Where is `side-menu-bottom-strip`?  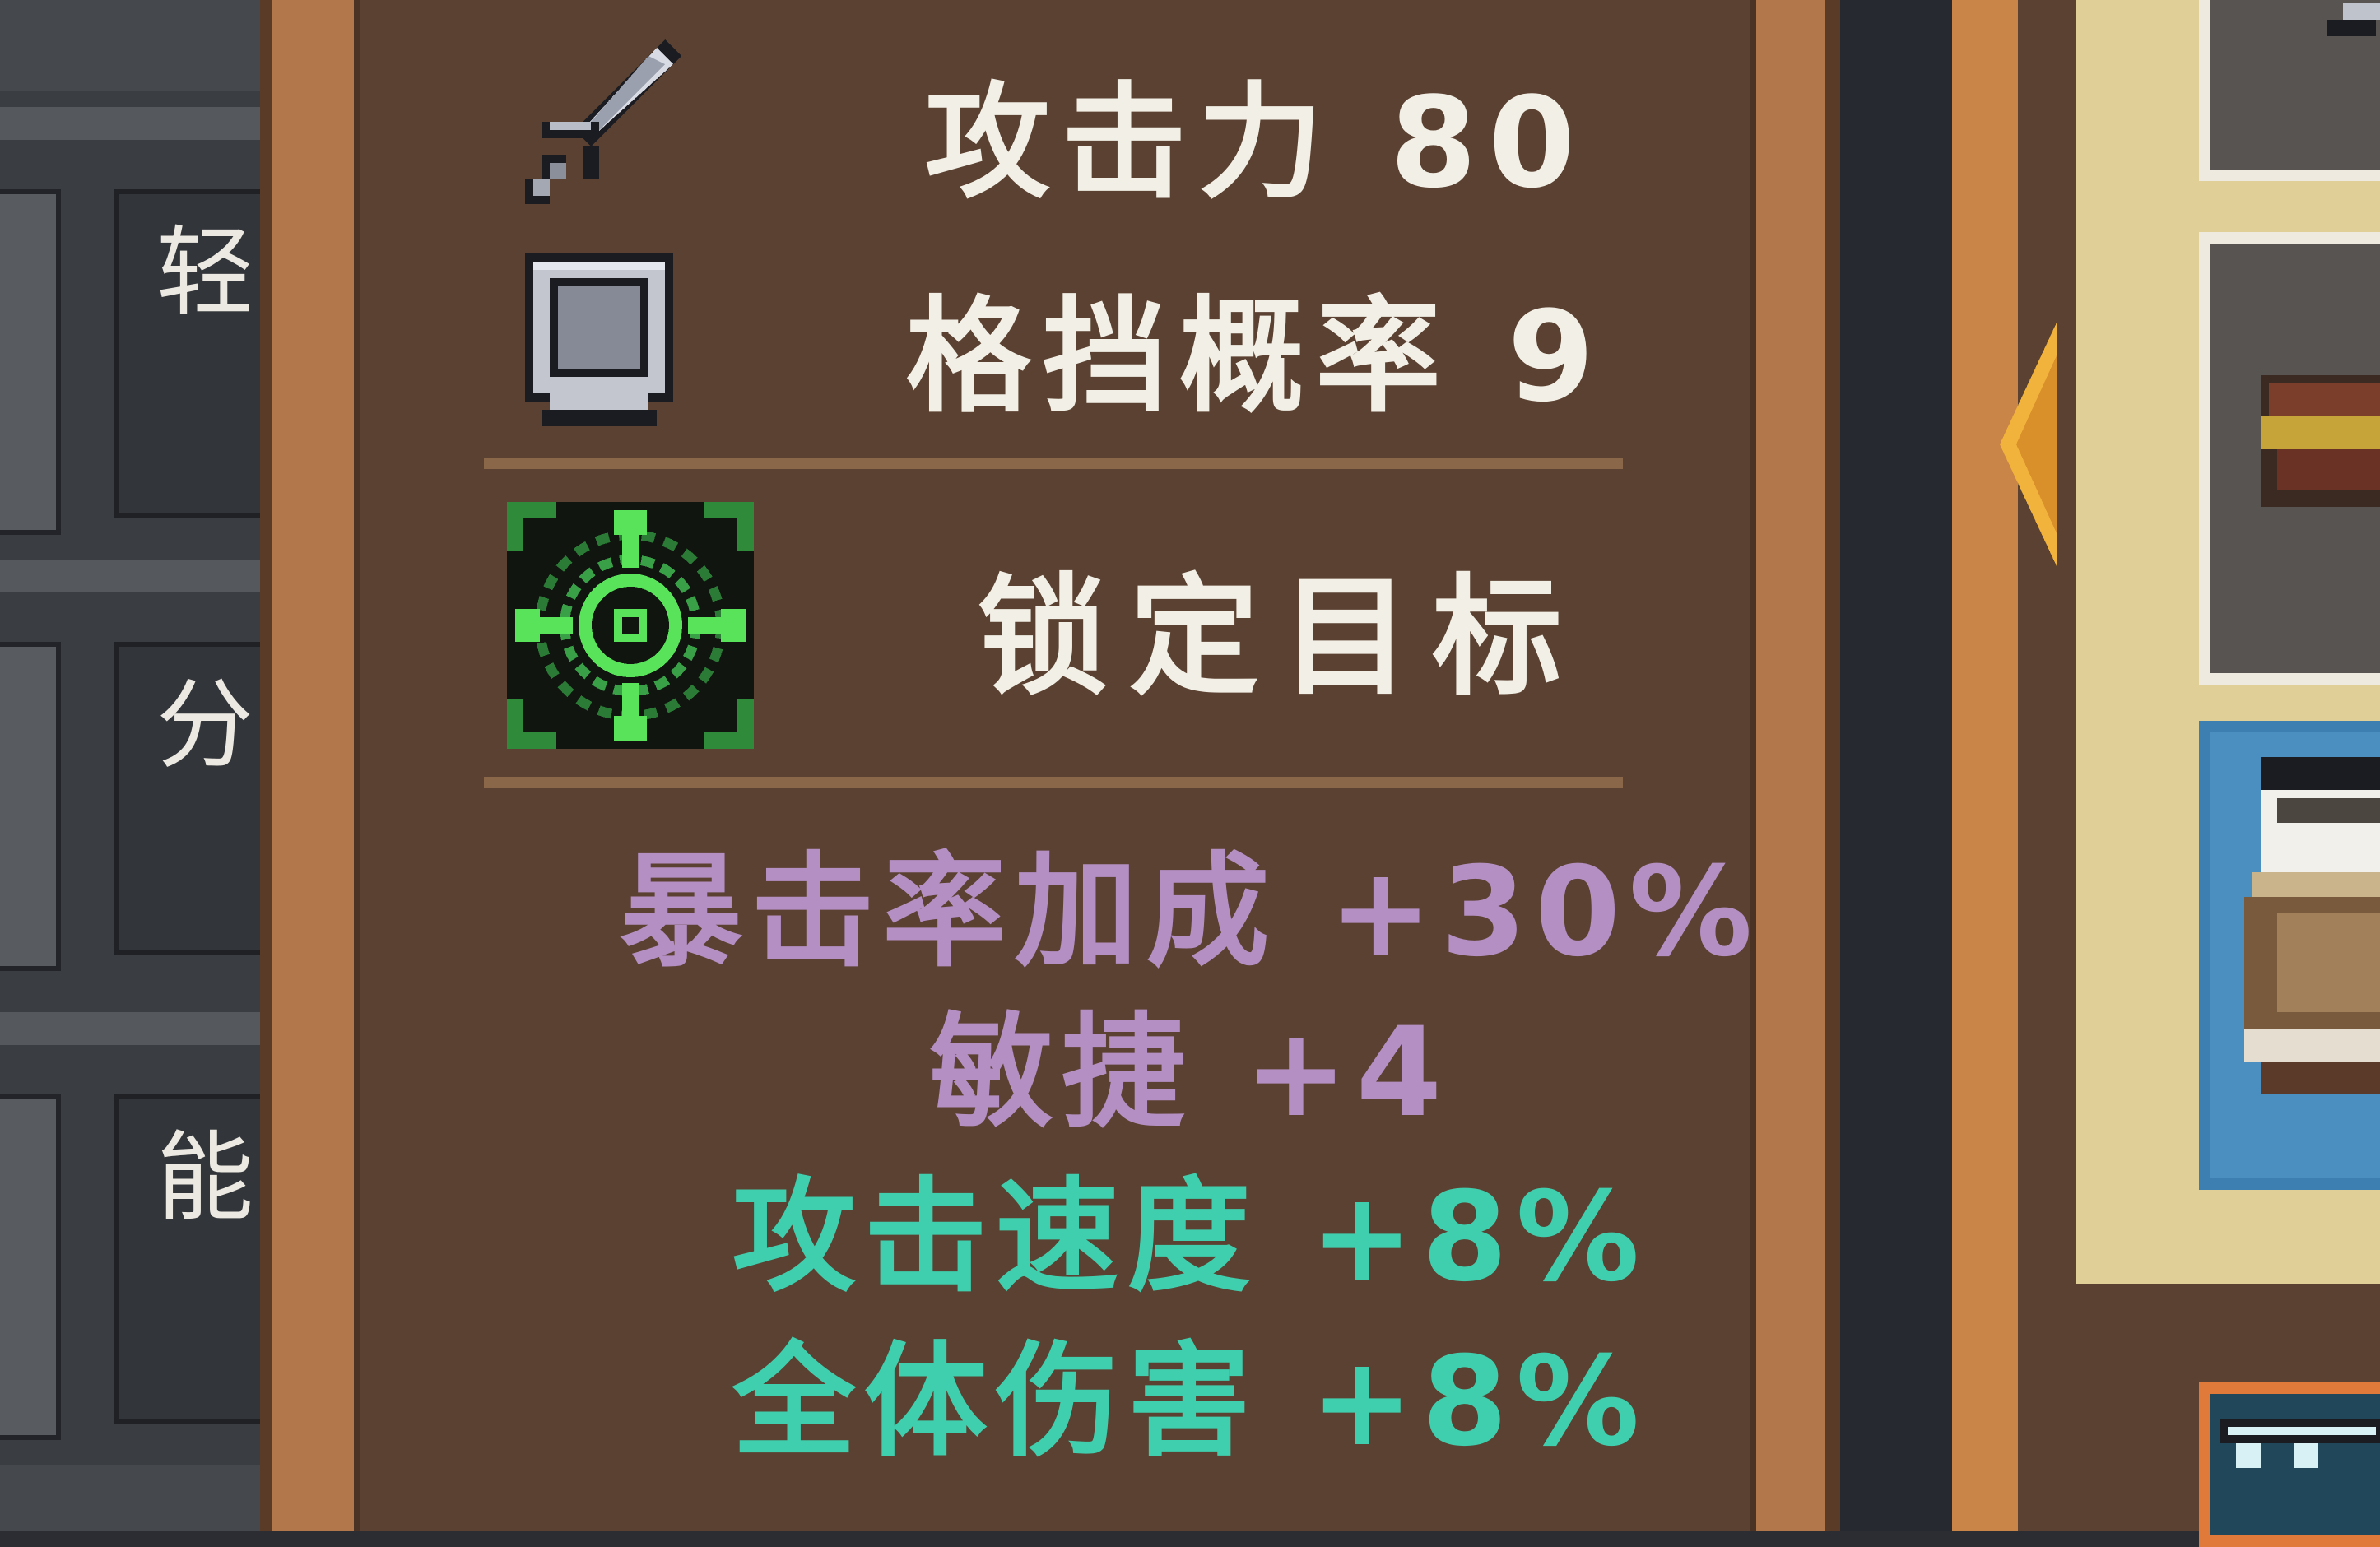 side-menu-bottom-strip is located at coordinates (136, 1498).